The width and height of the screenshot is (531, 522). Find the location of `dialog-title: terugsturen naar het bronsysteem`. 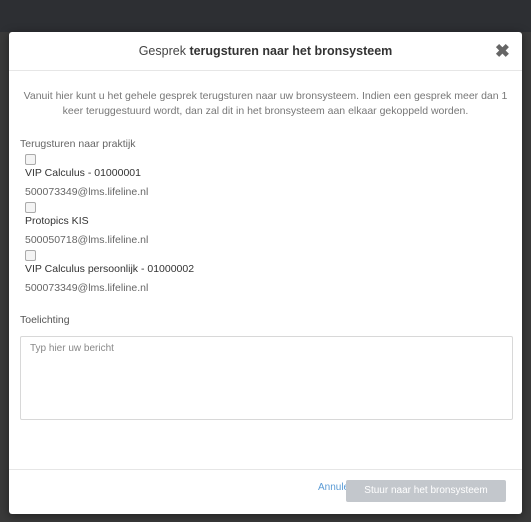

dialog-title: terugsturen naar het bronsysteem is located at coordinates (291, 51).